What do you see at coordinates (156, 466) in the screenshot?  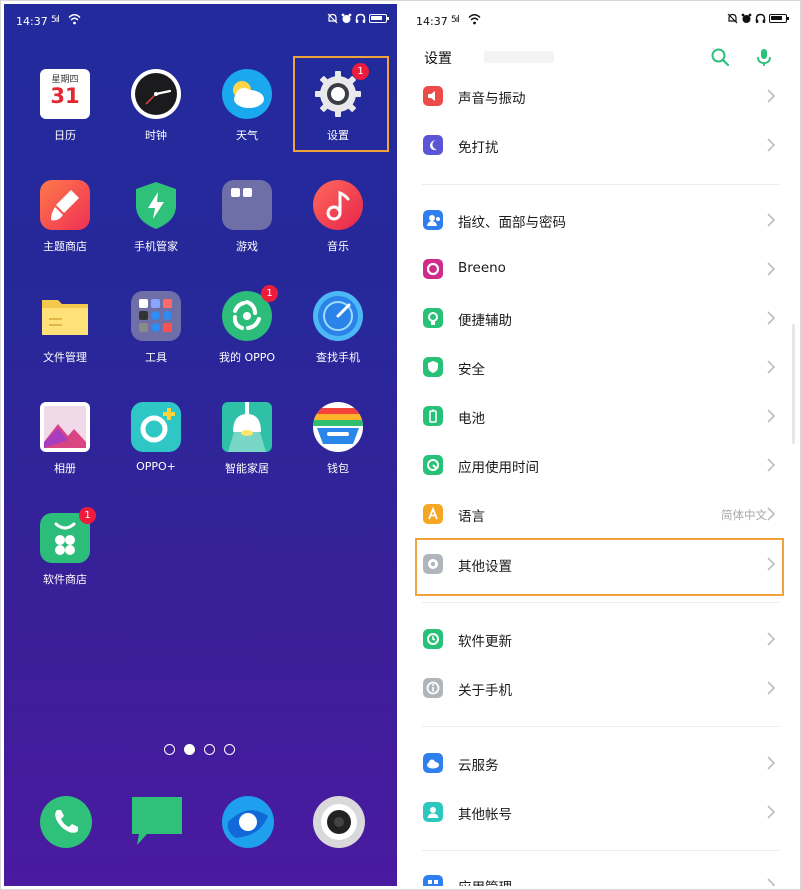 I see `app-label: OPPO+` at bounding box center [156, 466].